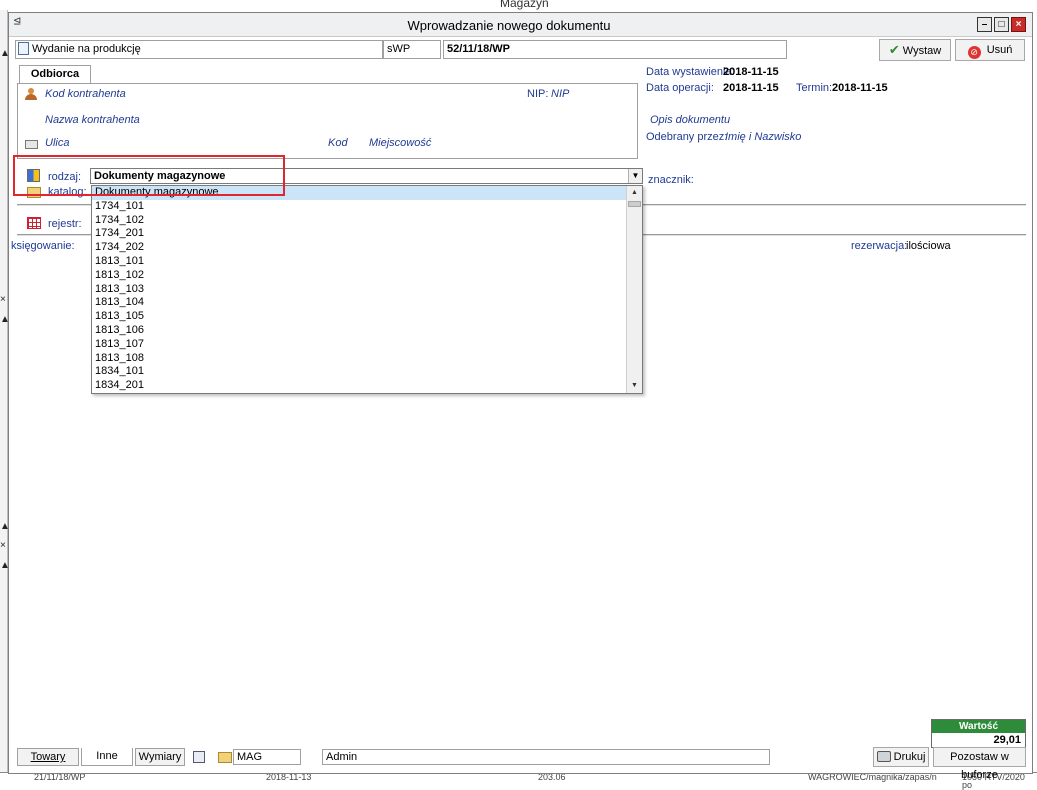 The height and width of the screenshot is (790, 1037). Describe the element at coordinates (671, 180) in the screenshot. I see `marker-label: znacznik:` at that location.